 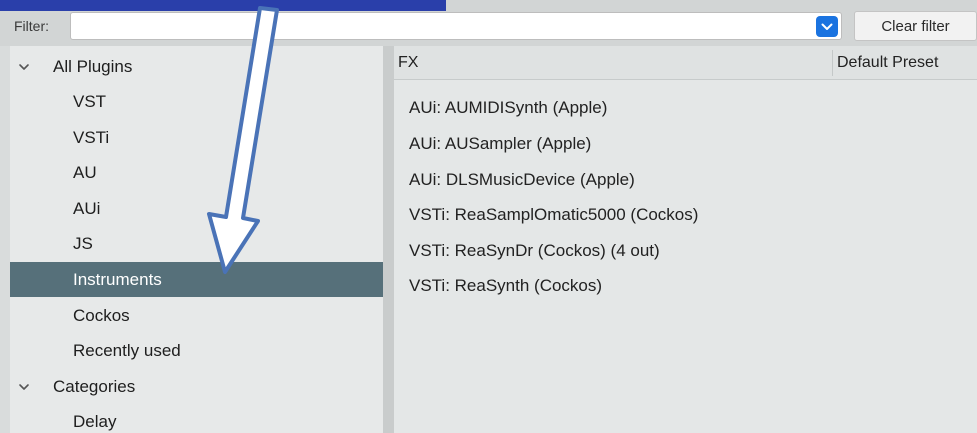 What do you see at coordinates (117, 279) in the screenshot?
I see `tree-item-label: Instruments` at bounding box center [117, 279].